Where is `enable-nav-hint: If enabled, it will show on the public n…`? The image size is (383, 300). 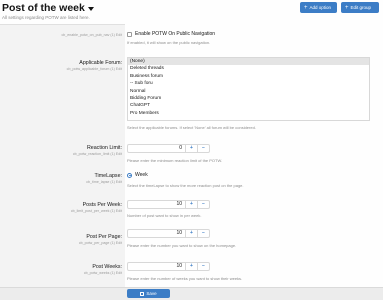 enable-nav-hint: If enabled, it will show on the public n… is located at coordinates (169, 42).